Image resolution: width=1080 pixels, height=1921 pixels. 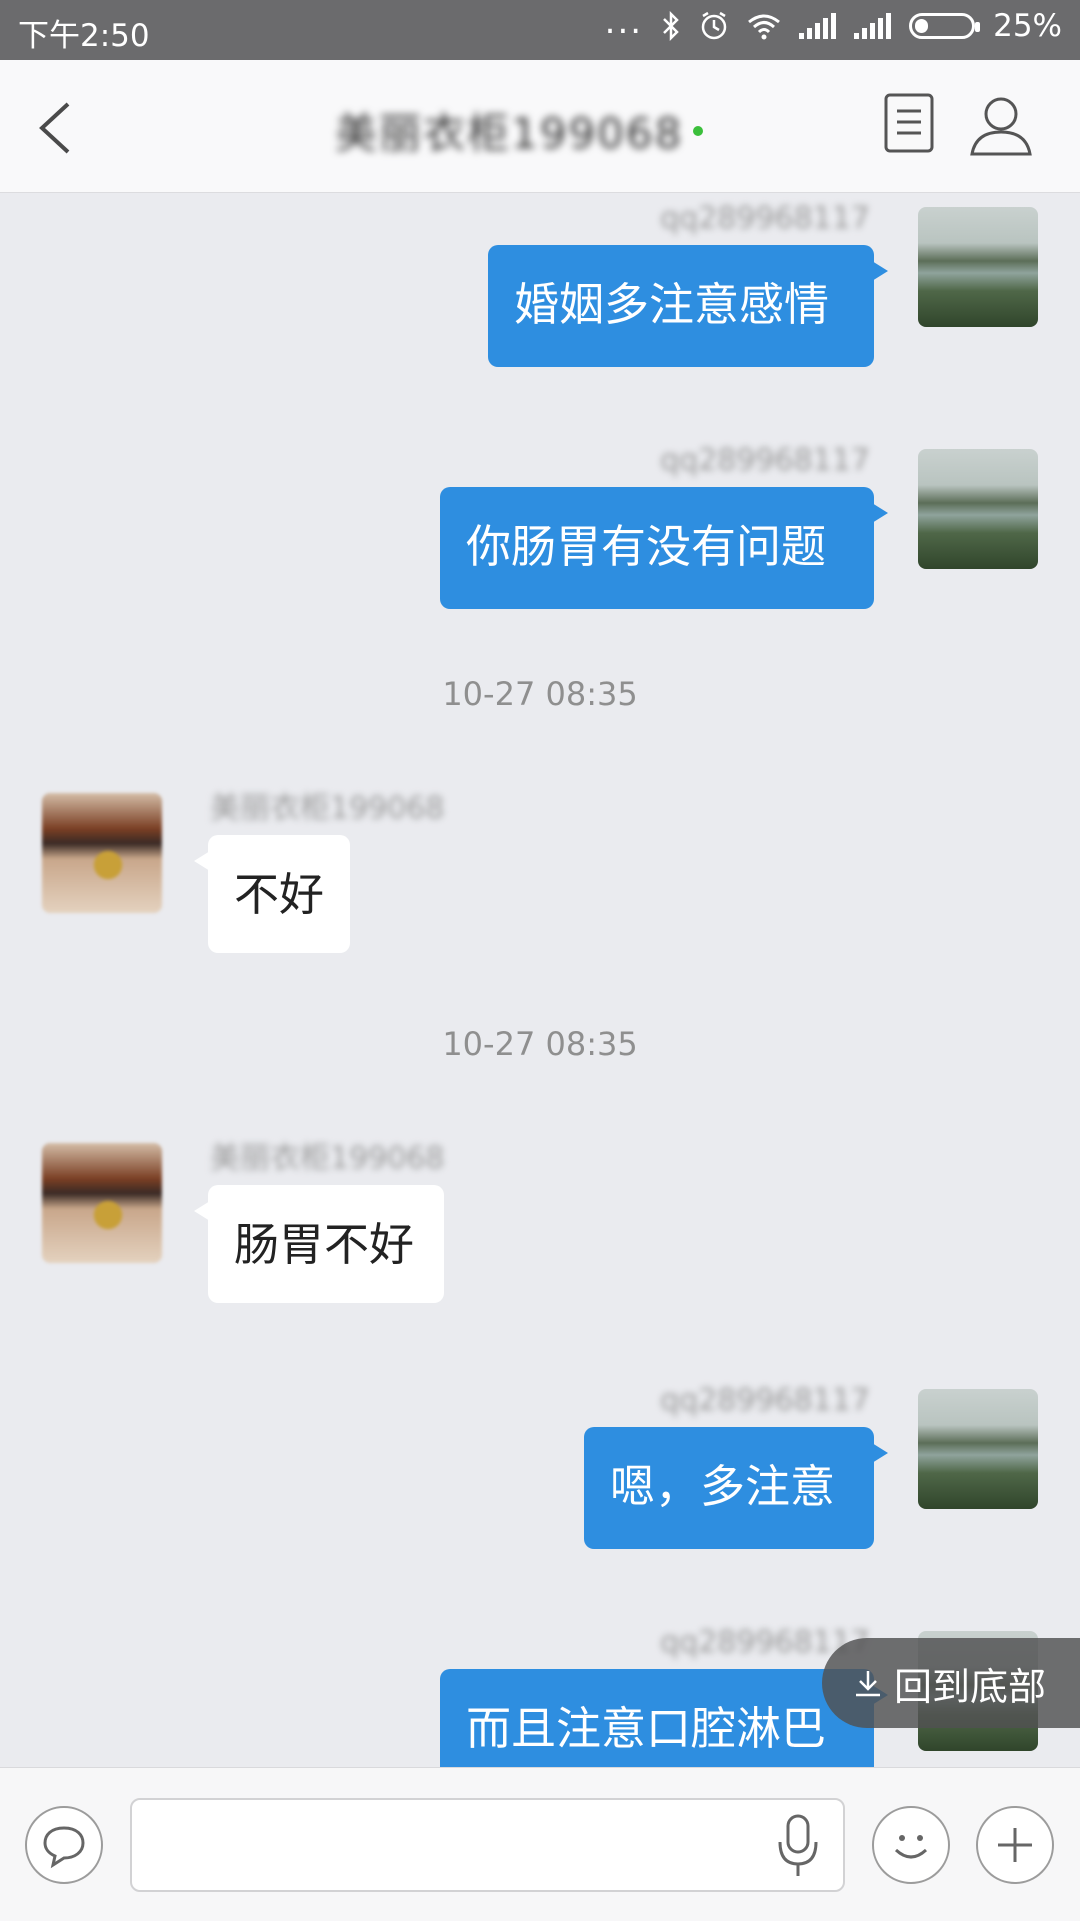 What do you see at coordinates (736, 1488) in the screenshot?
I see `message-bubble: 嗯，多注意` at bounding box center [736, 1488].